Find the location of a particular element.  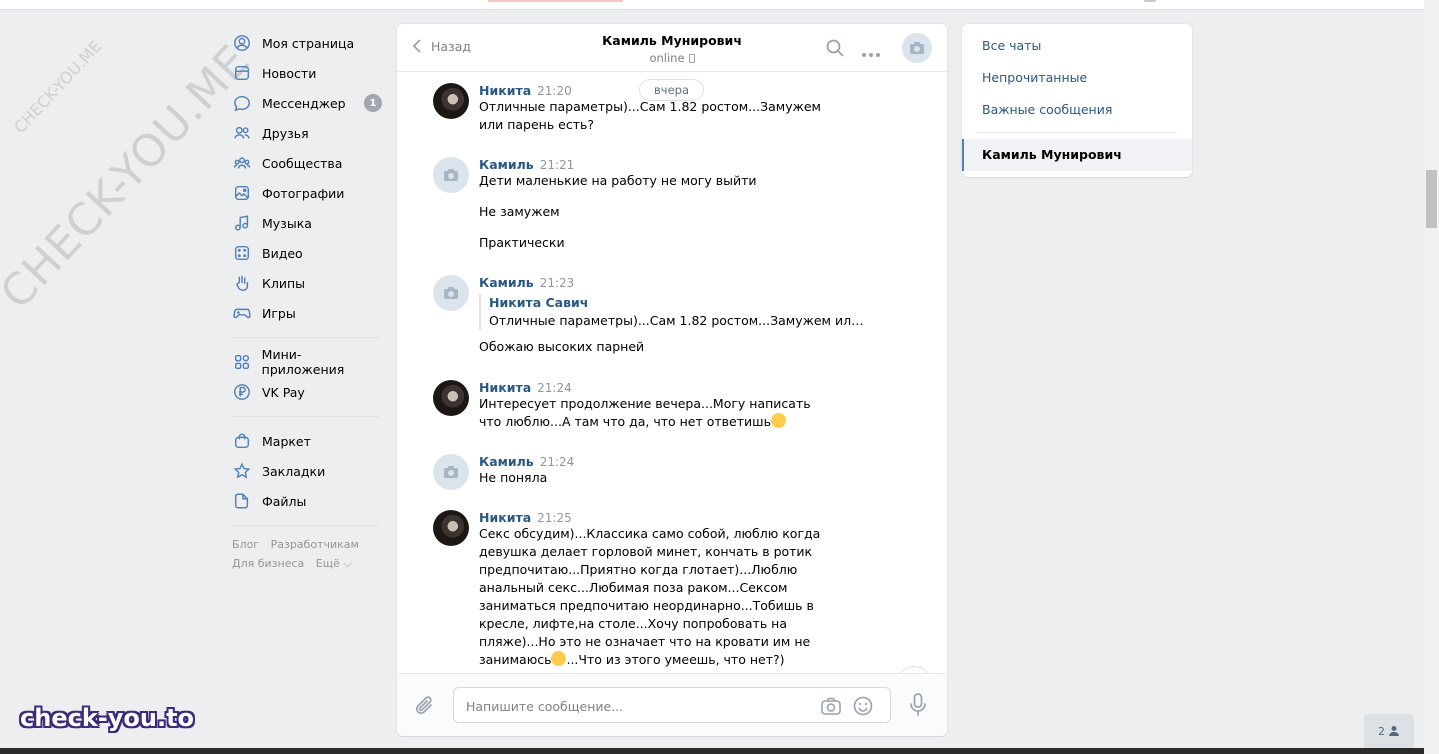

microphone-icon is located at coordinates (918, 706).